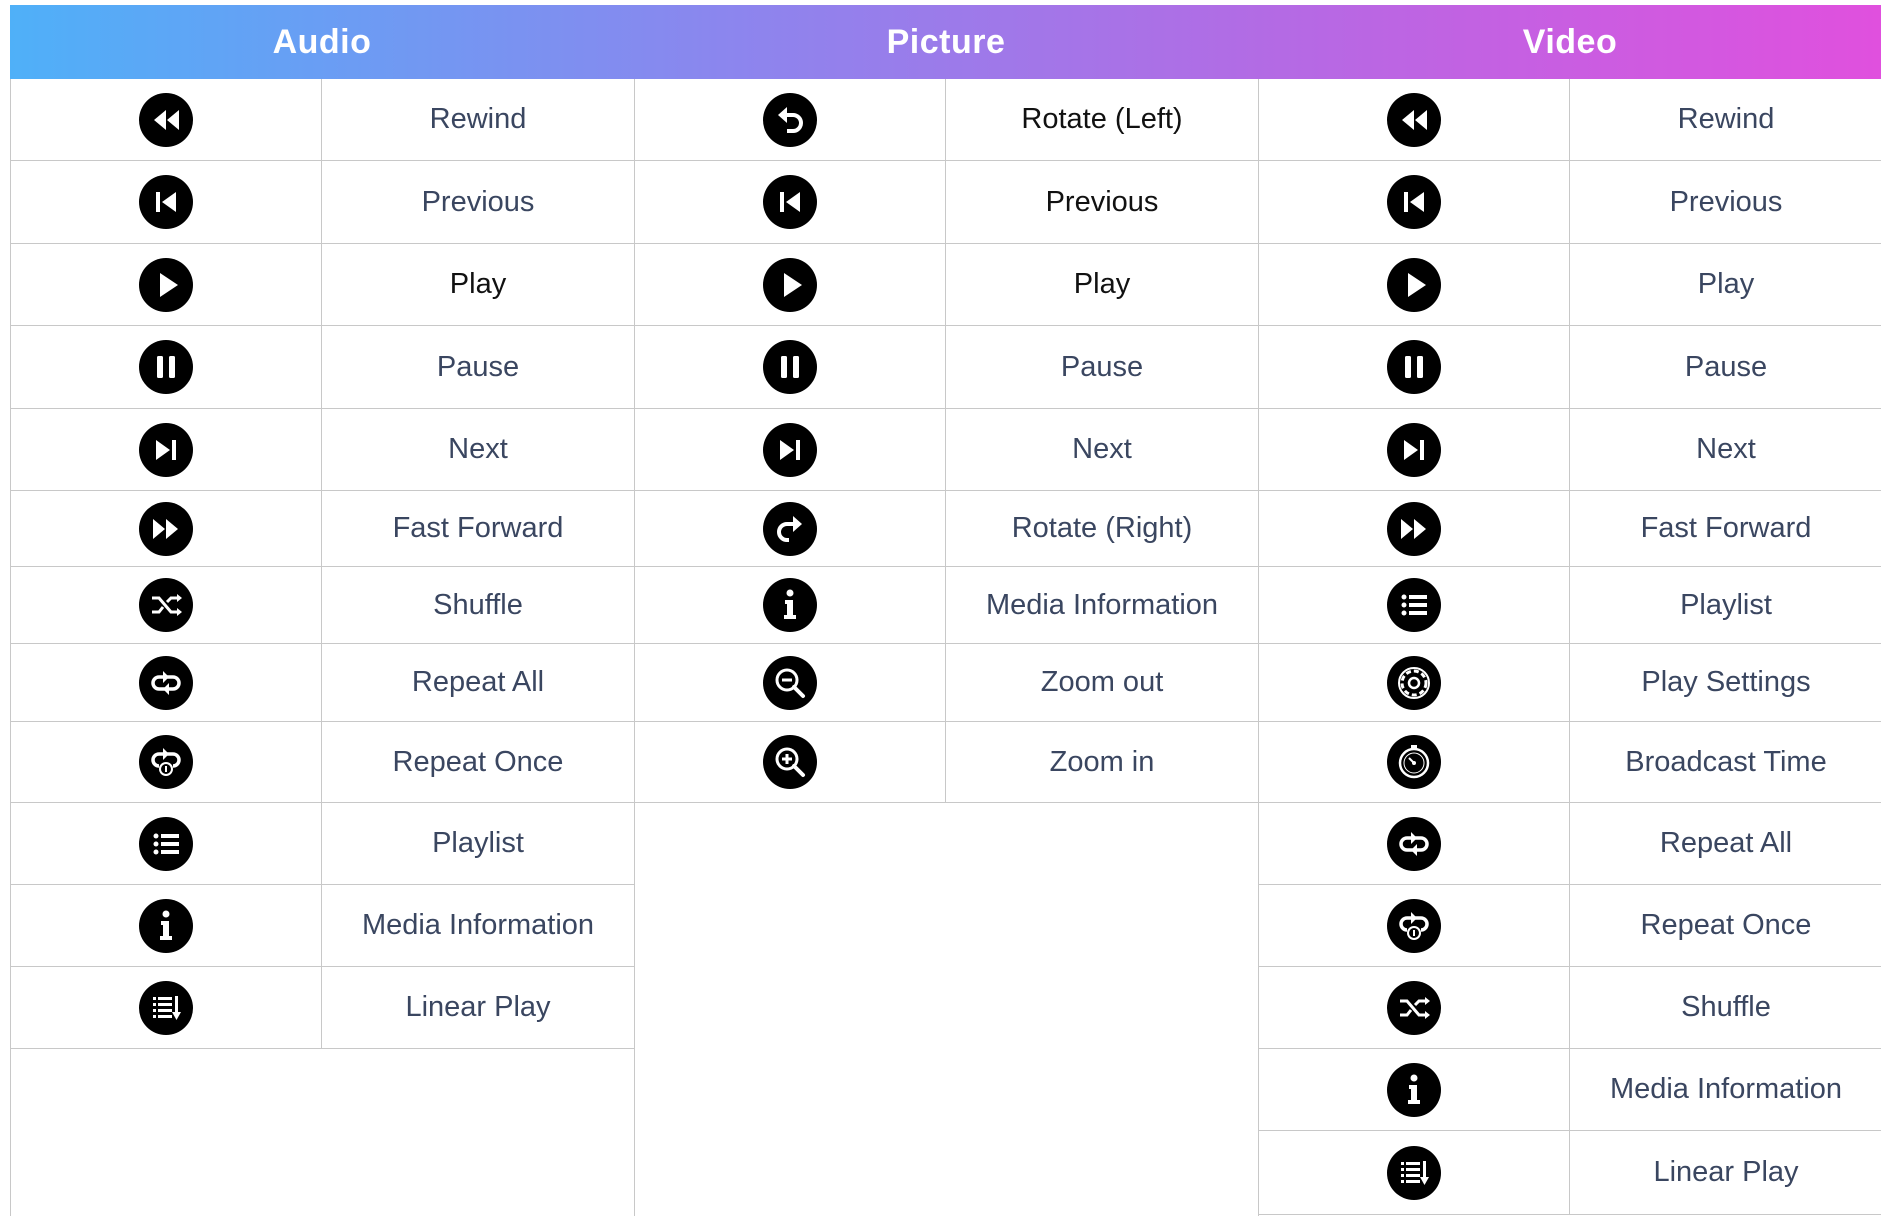 The width and height of the screenshot is (1881, 1216). Describe the element at coordinates (1726, 604) in the screenshot. I see `row-label: Playlist` at that location.